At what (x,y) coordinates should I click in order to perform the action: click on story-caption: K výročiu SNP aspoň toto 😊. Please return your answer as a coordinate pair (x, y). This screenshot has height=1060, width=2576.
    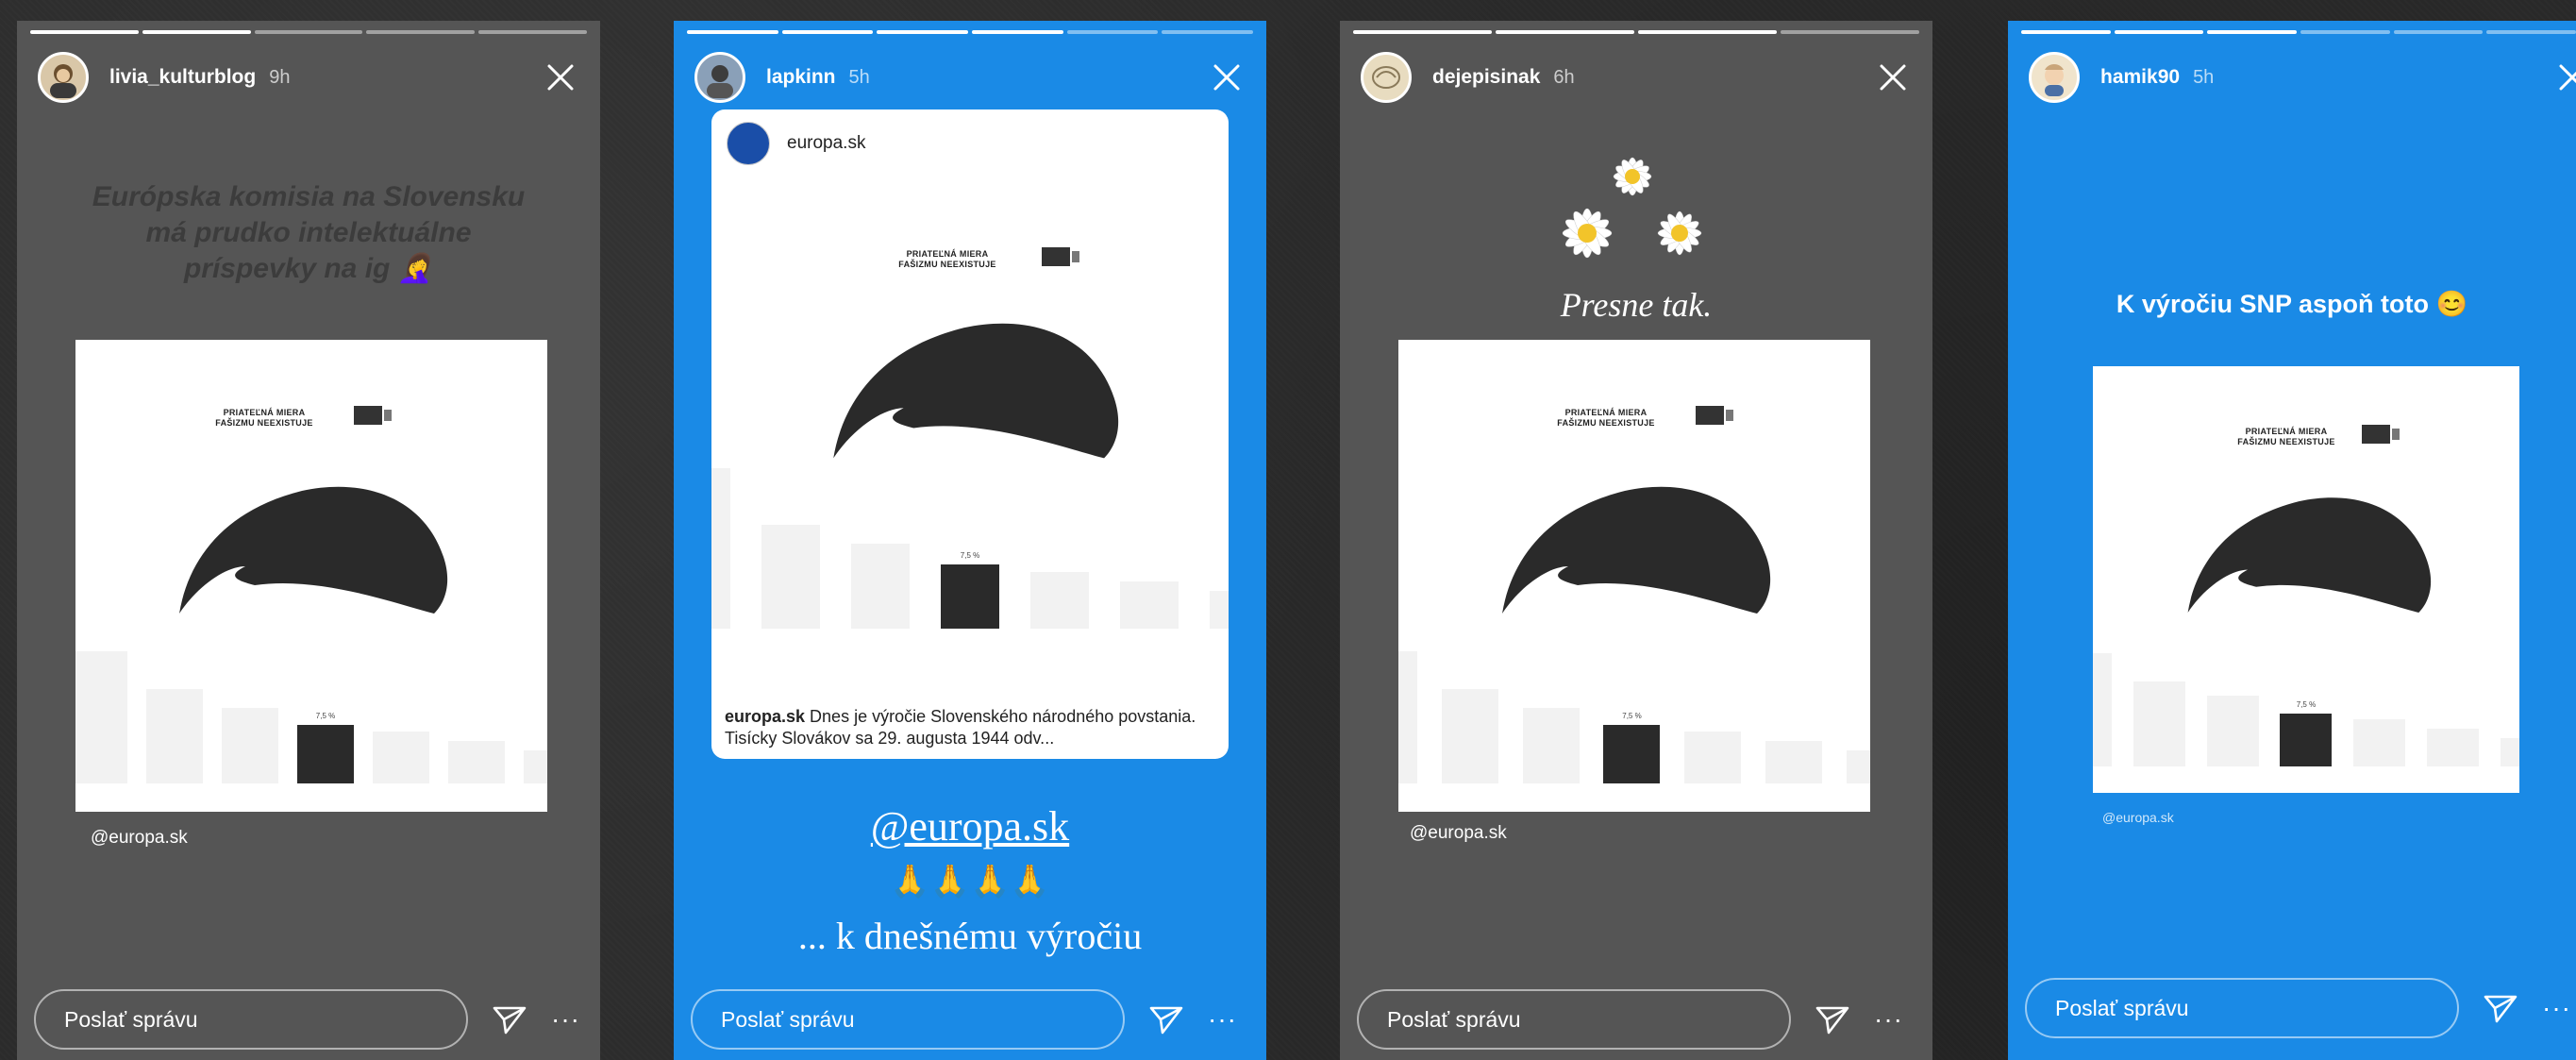
    Looking at the image, I should click on (2292, 304).